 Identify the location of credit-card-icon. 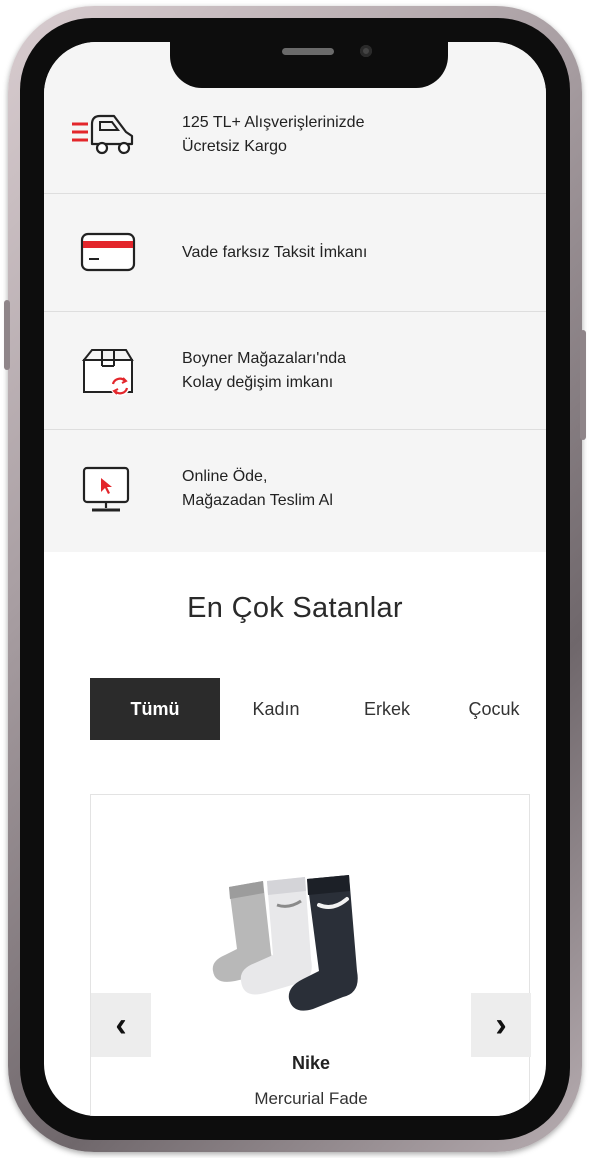
(106, 254).